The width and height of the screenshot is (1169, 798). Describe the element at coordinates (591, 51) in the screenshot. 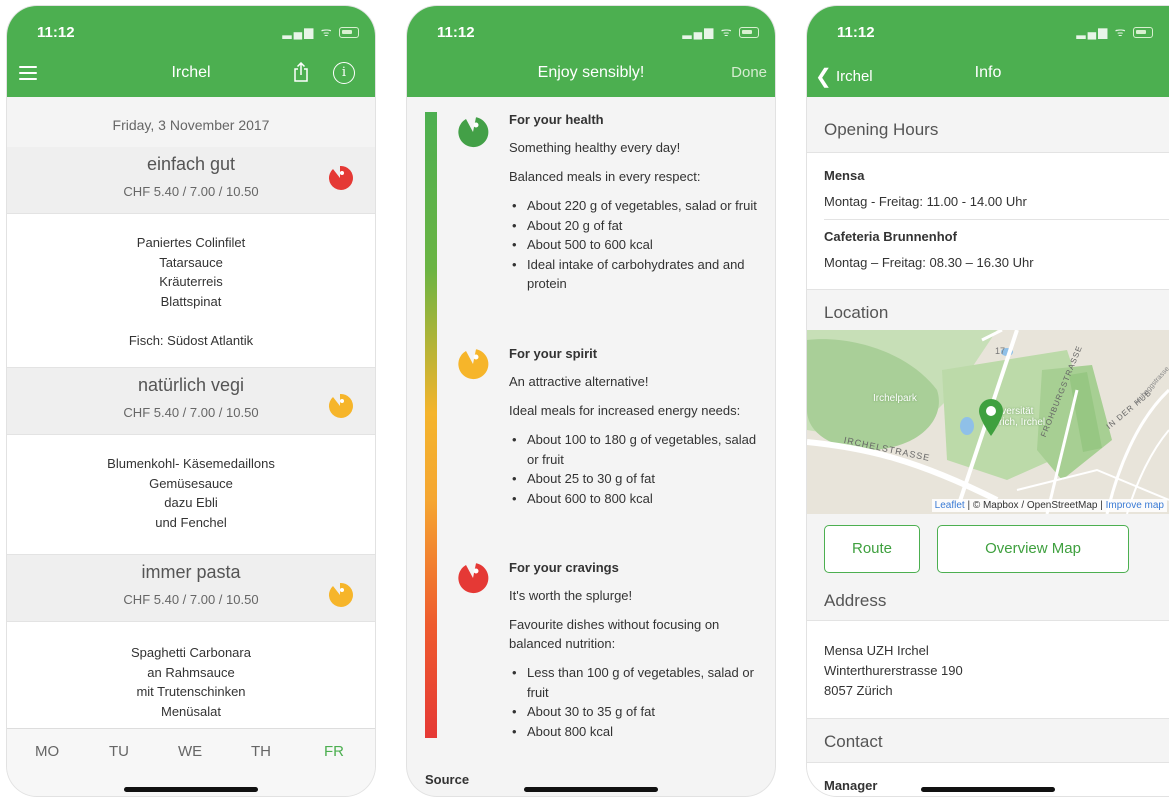

I see `nav-bar: 11:12 ▂▄▆ ᯤ Enjoy sensibly! Done` at that location.